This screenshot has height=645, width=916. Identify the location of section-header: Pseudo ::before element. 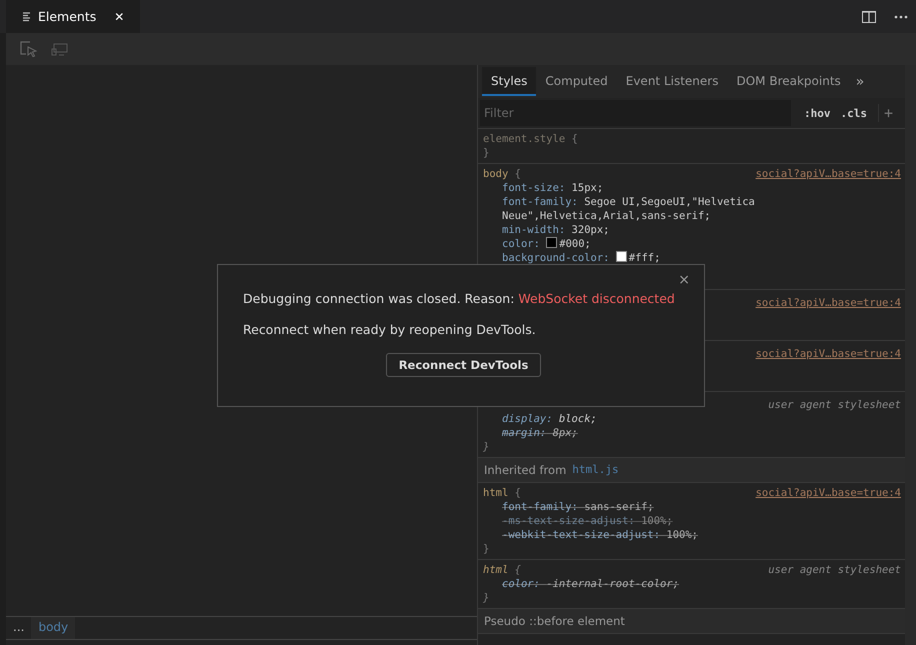
(554, 621).